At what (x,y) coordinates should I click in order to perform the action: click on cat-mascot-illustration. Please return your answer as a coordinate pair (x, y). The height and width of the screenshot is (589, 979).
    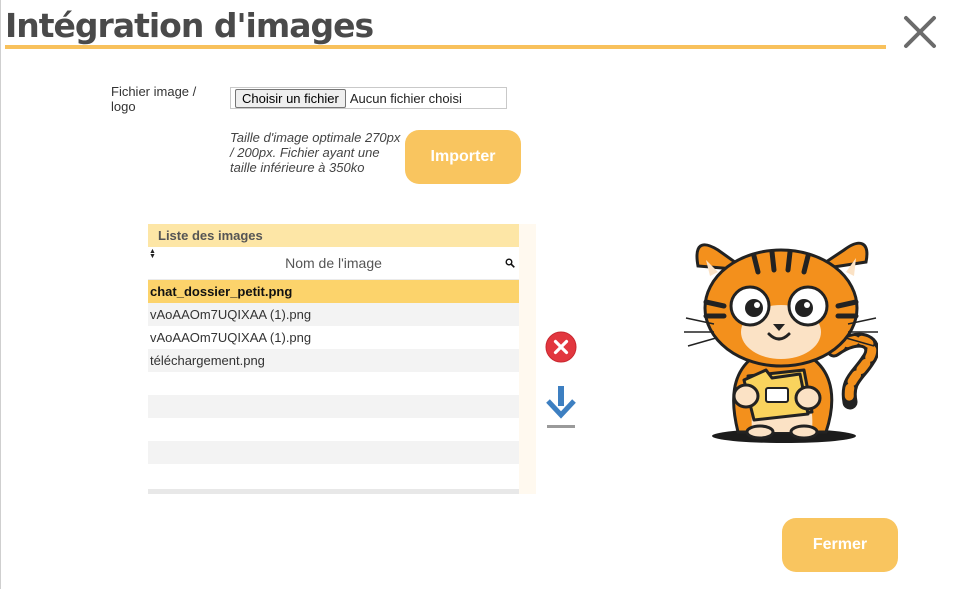
    Looking at the image, I should click on (781, 342).